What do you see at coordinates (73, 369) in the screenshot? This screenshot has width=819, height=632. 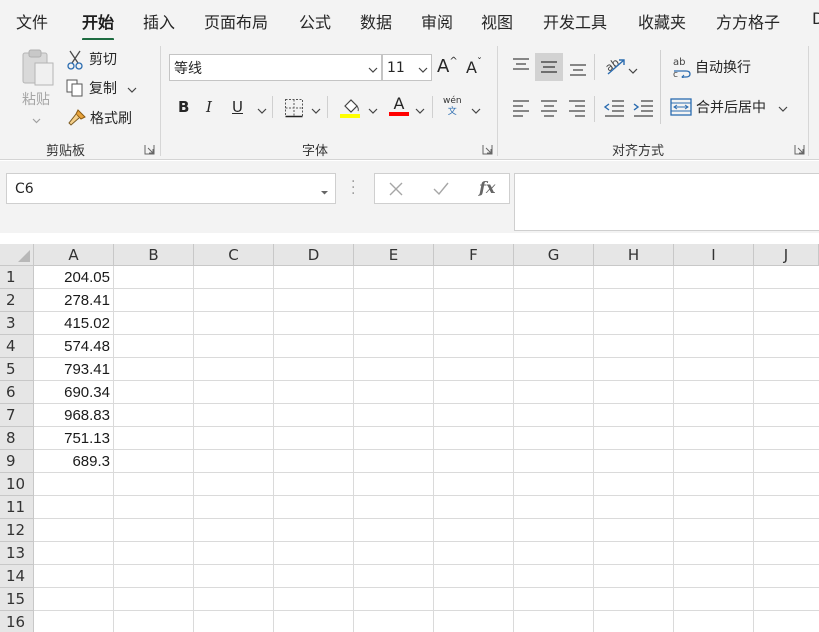 I see `cell-a5: 793.41` at bounding box center [73, 369].